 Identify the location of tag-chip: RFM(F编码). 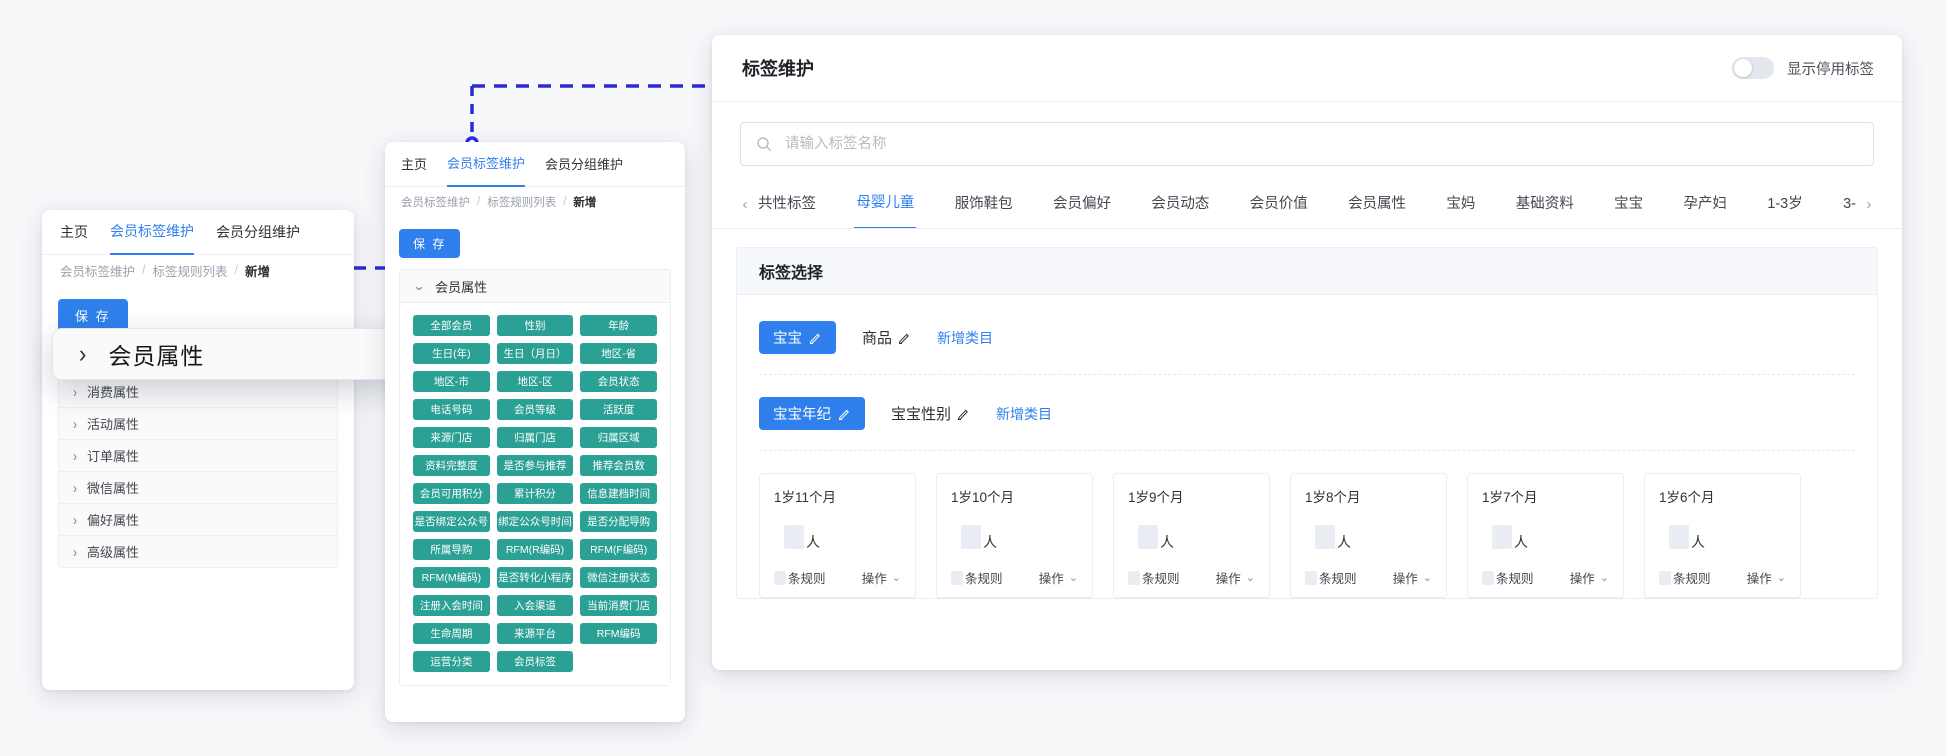
(618, 549).